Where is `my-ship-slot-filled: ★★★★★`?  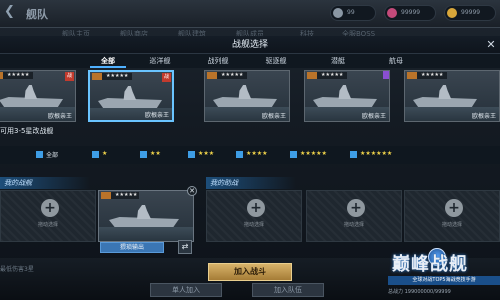 my-ship-slot-filled: ★★★★★ is located at coordinates (146, 216).